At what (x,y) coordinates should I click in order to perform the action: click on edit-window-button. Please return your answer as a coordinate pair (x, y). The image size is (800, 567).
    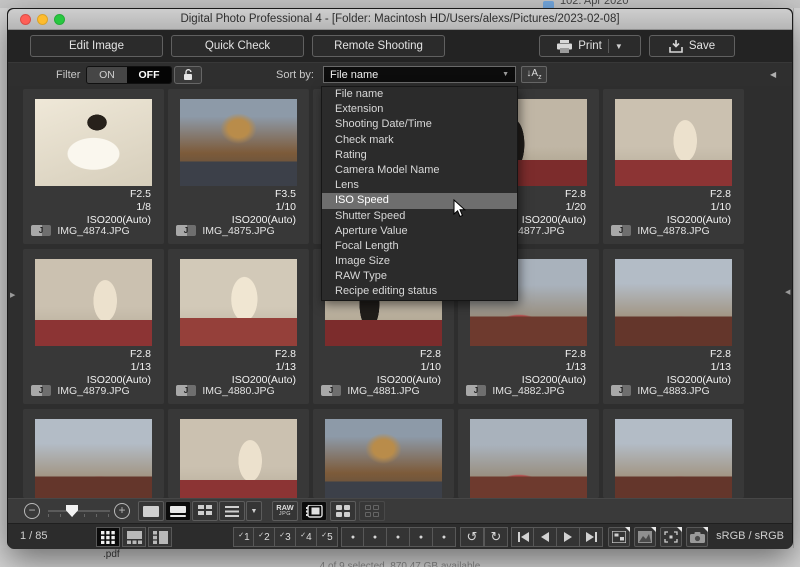
    Looking at the image, I should click on (619, 537).